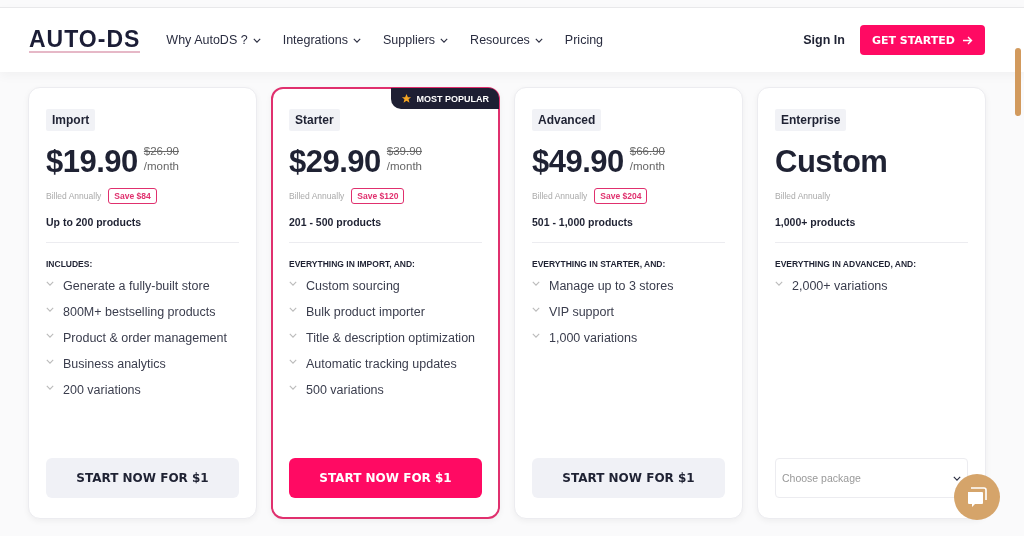 This screenshot has width=1024, height=536. What do you see at coordinates (102, 390) in the screenshot?
I see `feature-item: 200 variations` at bounding box center [102, 390].